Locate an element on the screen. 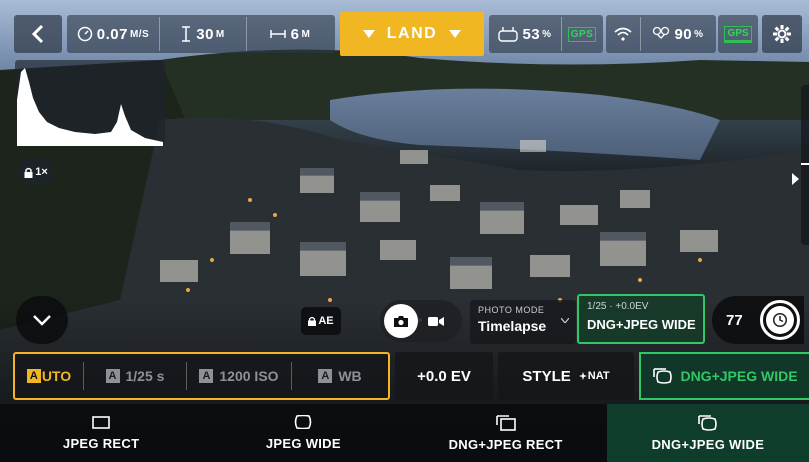  drone-gps-status: GPS is located at coordinates (738, 34).